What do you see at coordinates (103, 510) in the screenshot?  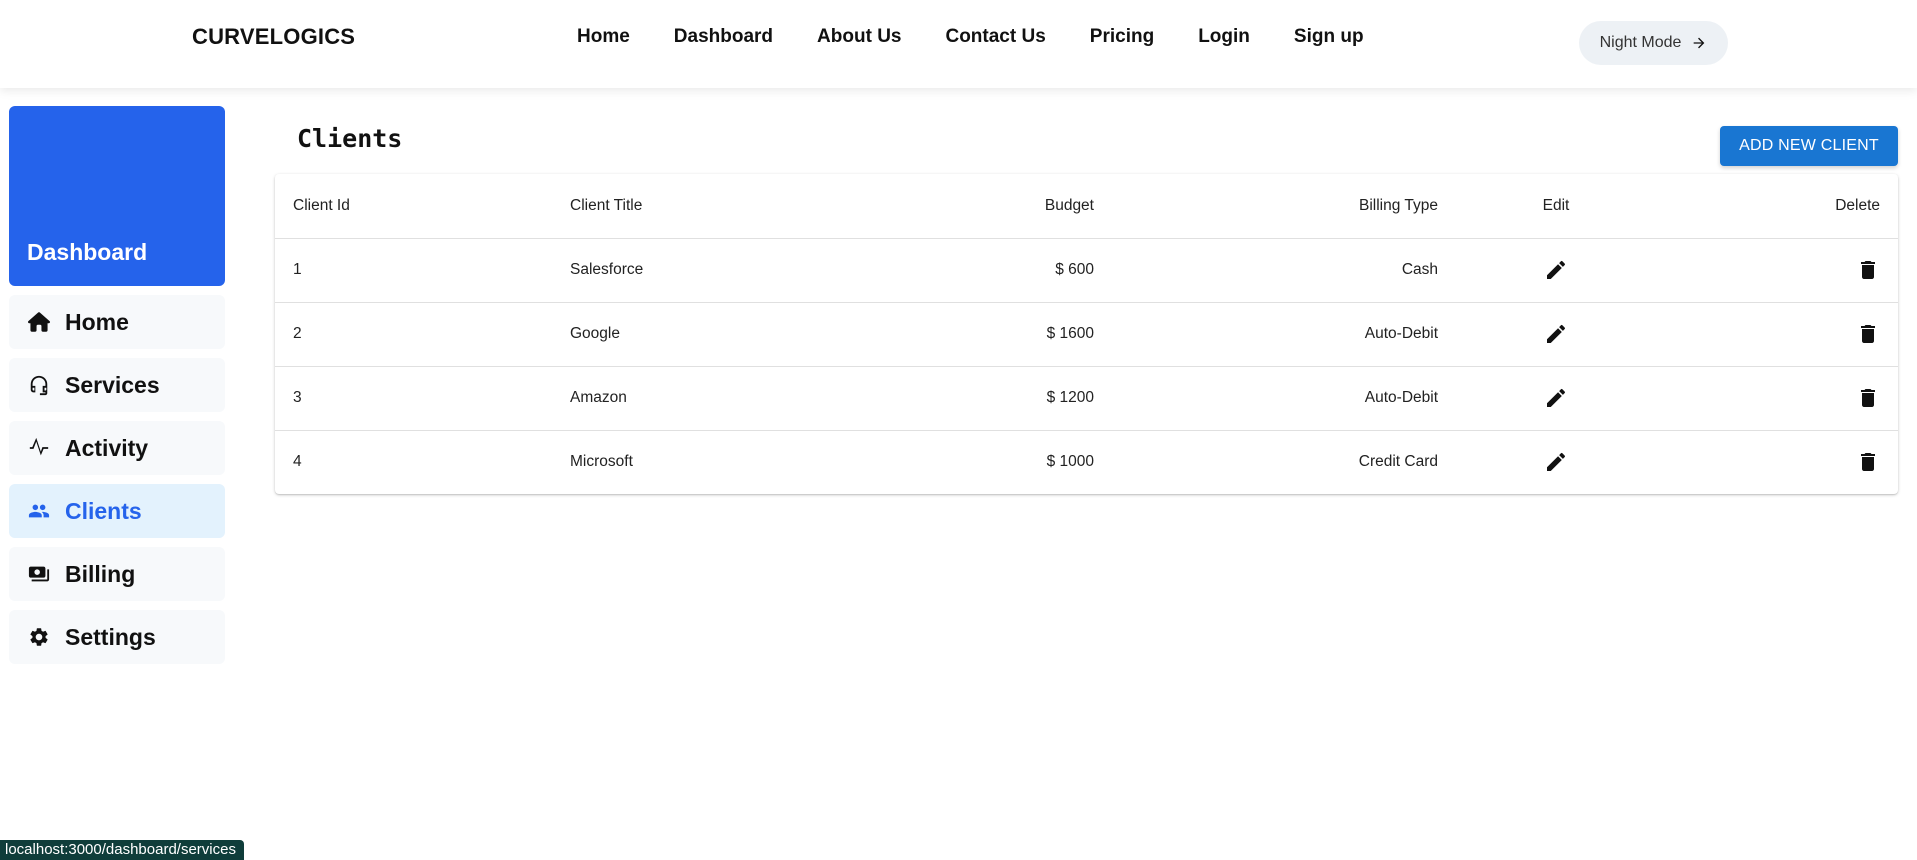 I see `sidebar-item-label: Clients` at bounding box center [103, 510].